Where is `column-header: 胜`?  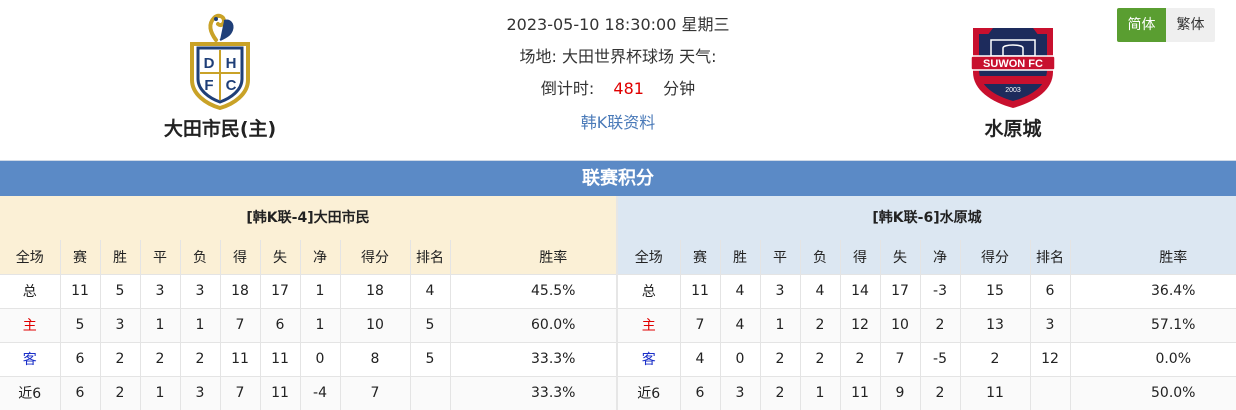
column-header: 胜 is located at coordinates (120, 257).